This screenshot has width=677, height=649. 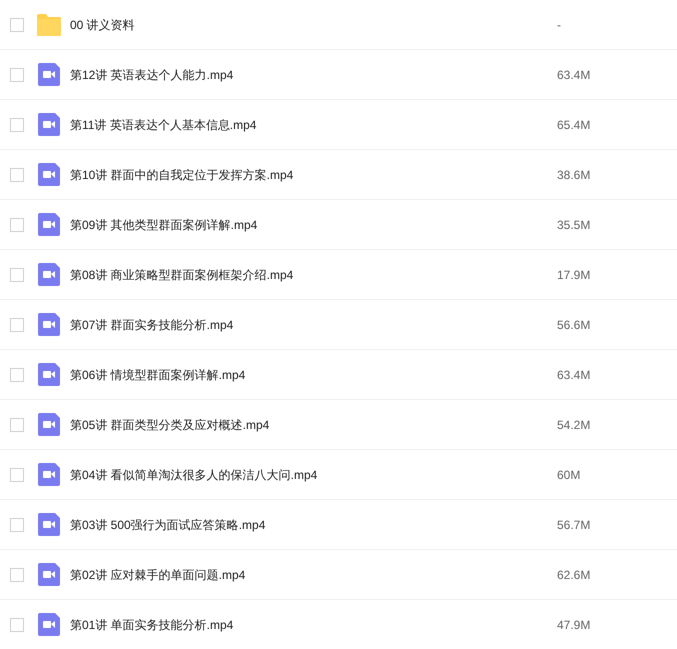 I want to click on file-size: 17.9M, so click(x=573, y=275).